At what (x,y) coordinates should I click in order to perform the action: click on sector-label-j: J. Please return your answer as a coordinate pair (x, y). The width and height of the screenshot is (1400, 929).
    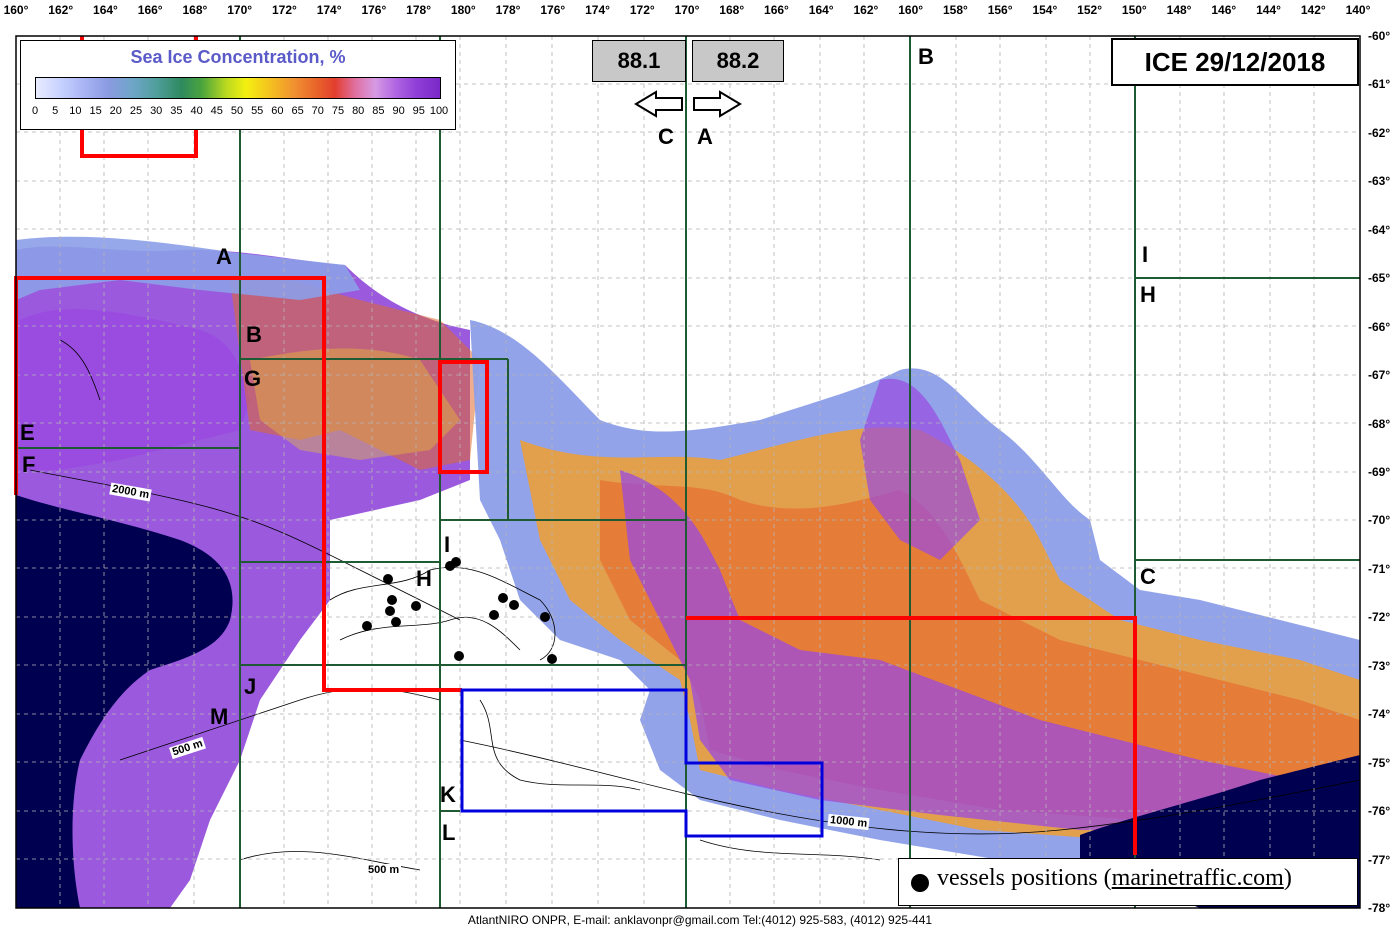
    Looking at the image, I should click on (250, 686).